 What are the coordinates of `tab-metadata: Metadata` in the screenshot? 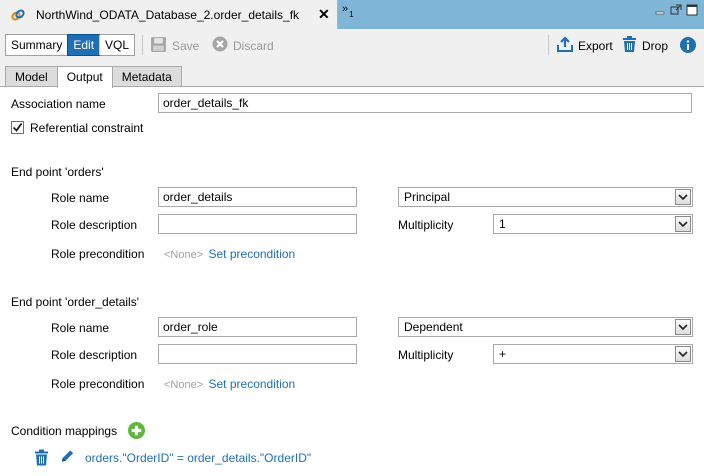 It's located at (146, 76).